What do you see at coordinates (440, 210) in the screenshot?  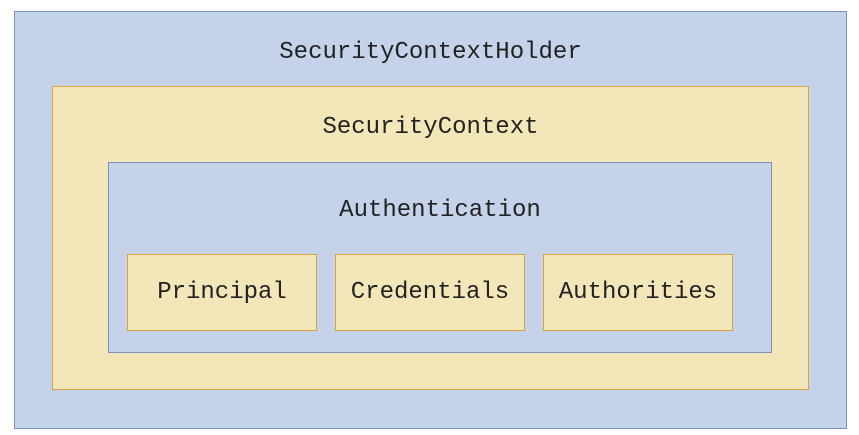 I see `authentication-label: Authentication` at bounding box center [440, 210].